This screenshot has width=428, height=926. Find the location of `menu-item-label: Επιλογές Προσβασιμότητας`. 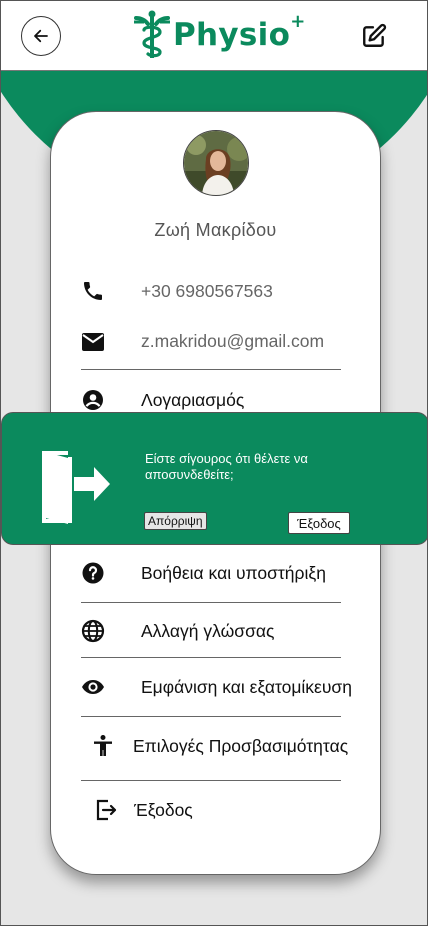

menu-item-label: Επιλογές Προσβασιμότητας is located at coordinates (241, 745).